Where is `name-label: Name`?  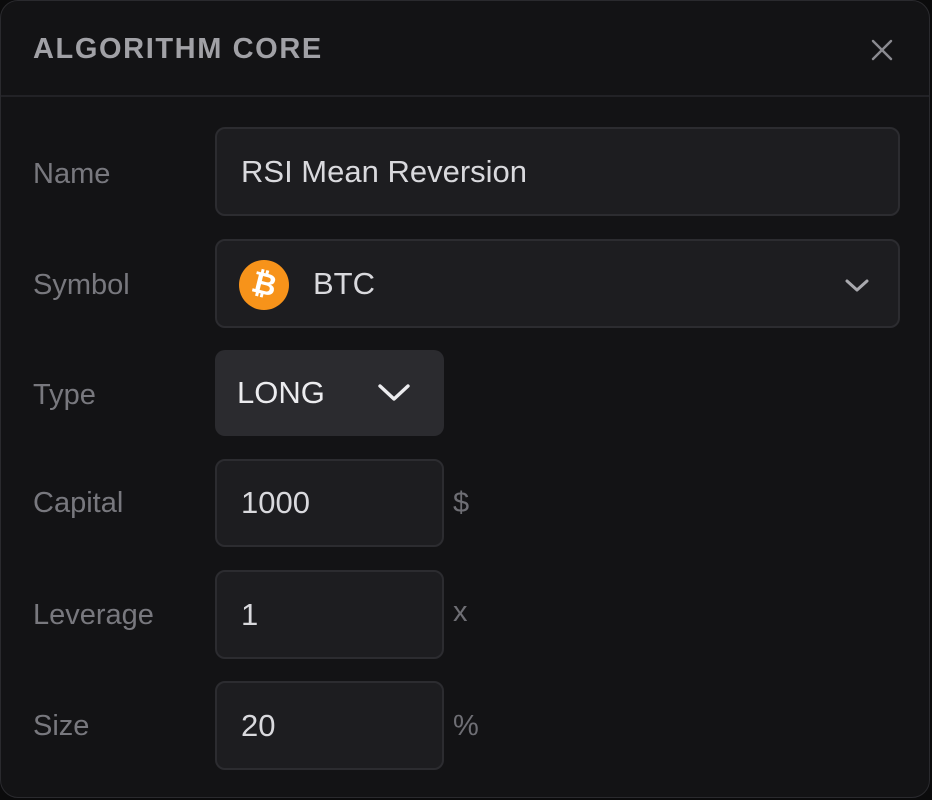 name-label: Name is located at coordinates (72, 174).